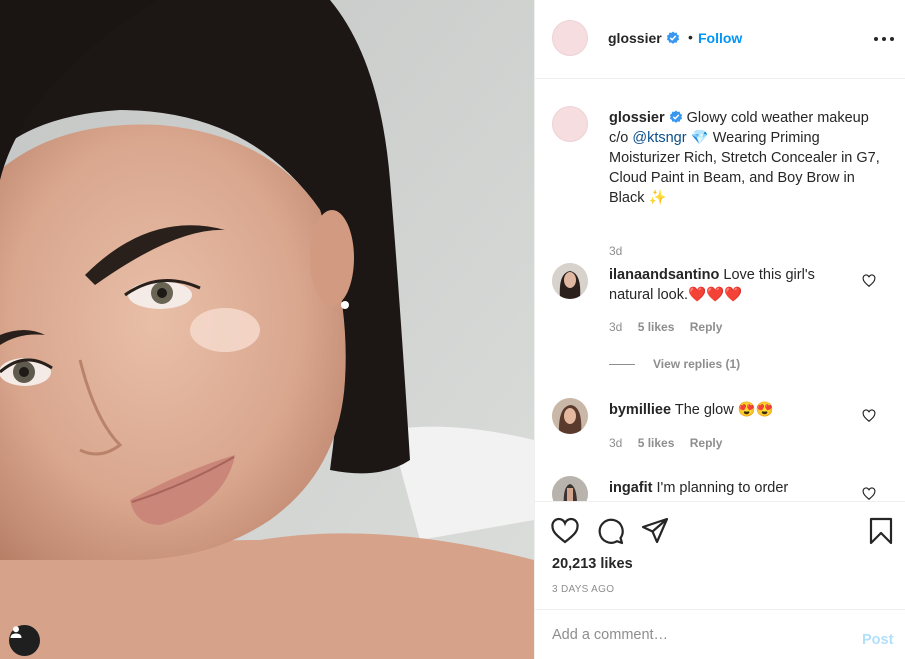 The image size is (905, 659). I want to click on follow-button: Follow, so click(720, 38).